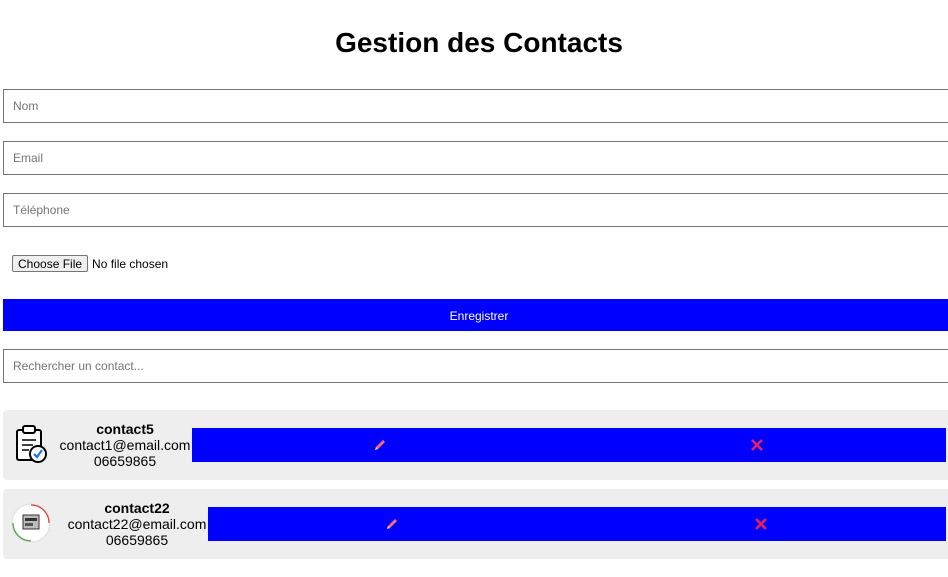  What do you see at coordinates (31, 444) in the screenshot?
I see `clipboard-check-icon` at bounding box center [31, 444].